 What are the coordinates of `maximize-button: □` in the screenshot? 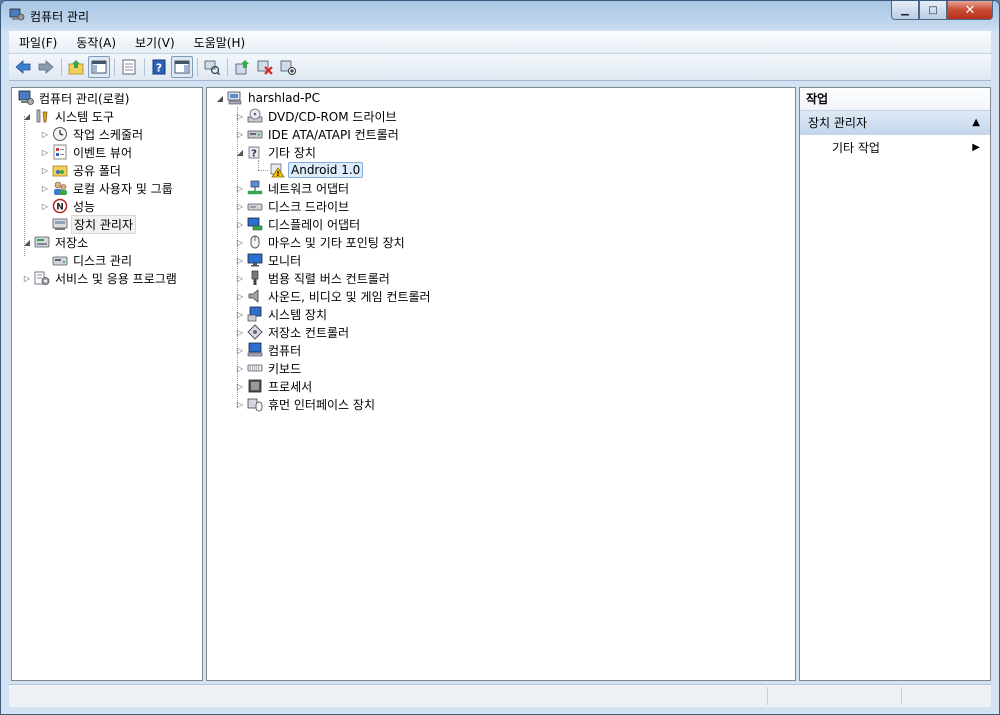 It's located at (933, 10).